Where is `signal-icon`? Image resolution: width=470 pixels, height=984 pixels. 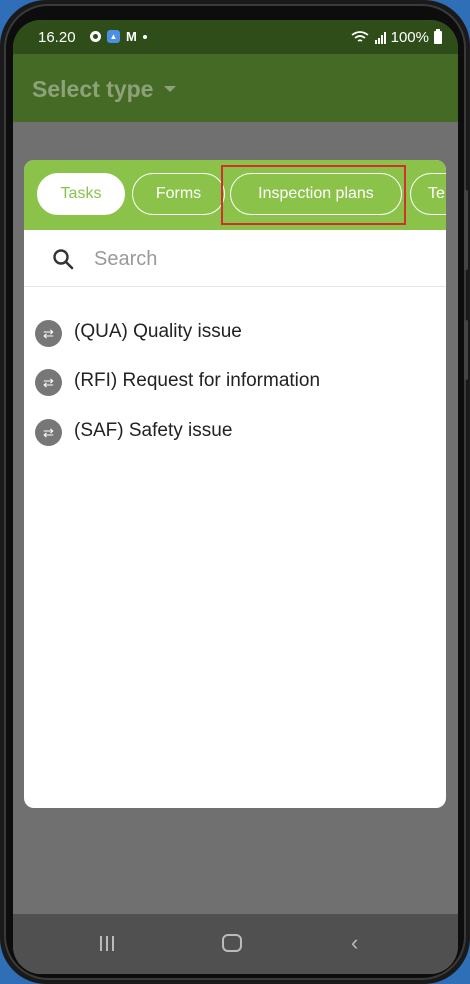
signal-icon is located at coordinates (380, 37).